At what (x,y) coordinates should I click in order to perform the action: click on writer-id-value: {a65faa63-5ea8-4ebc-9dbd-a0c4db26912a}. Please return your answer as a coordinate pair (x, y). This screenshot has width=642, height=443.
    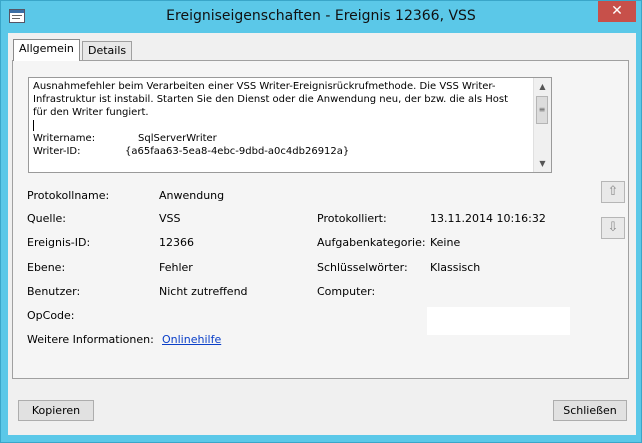
    Looking at the image, I should click on (237, 151).